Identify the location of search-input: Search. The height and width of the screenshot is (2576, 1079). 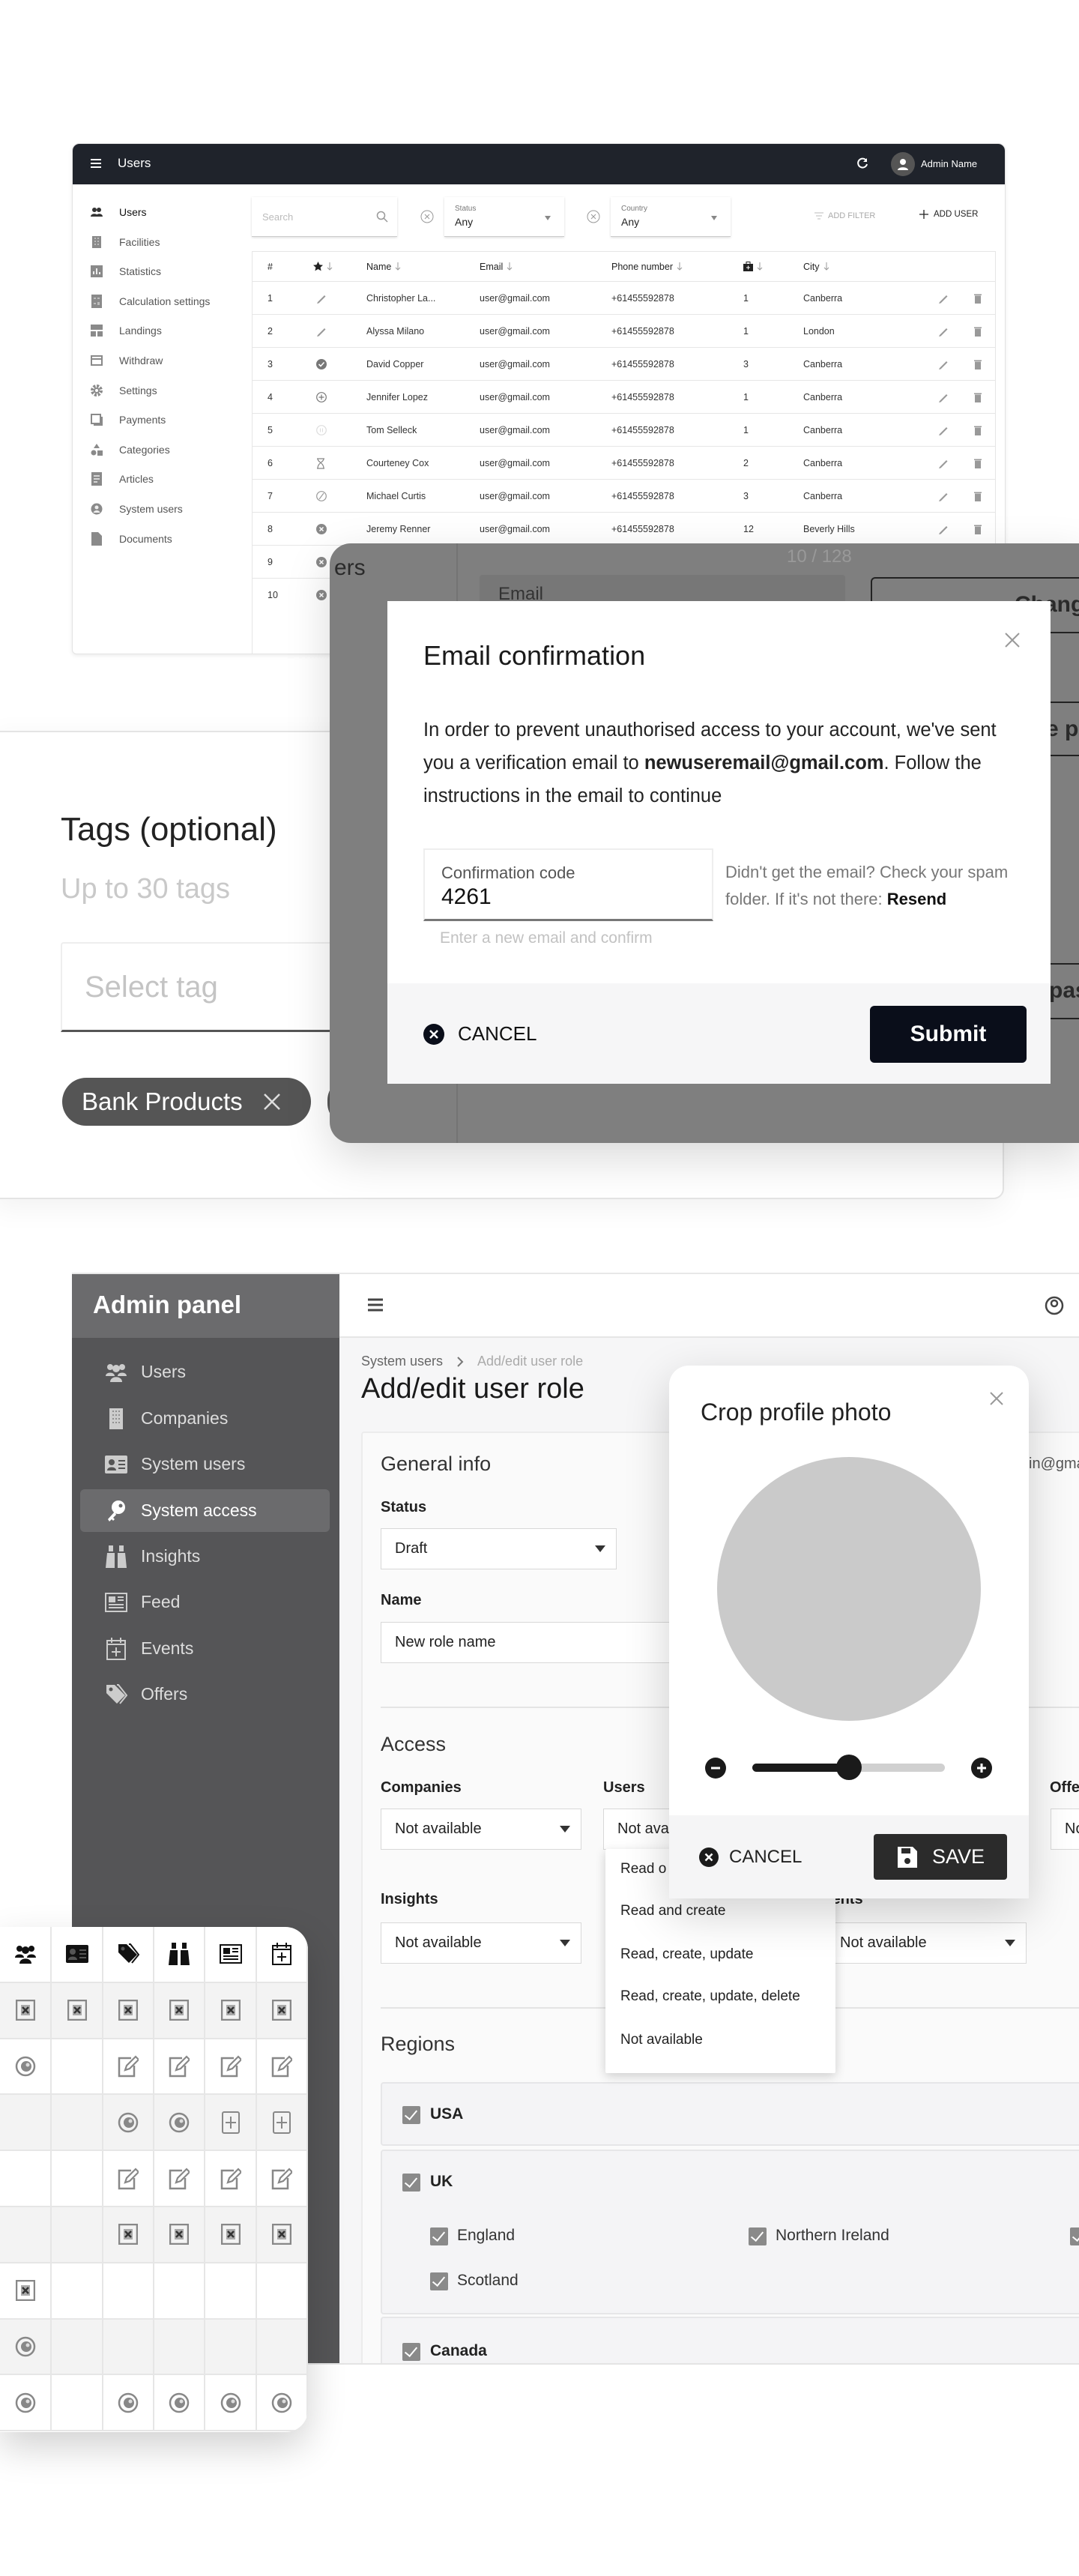
(324, 217).